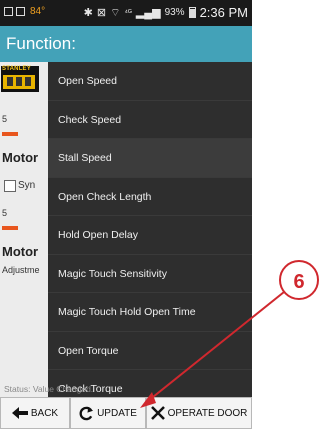 The image size is (326, 429). Describe the element at coordinates (299, 280) in the screenshot. I see `callout-number-badge: 6` at that location.